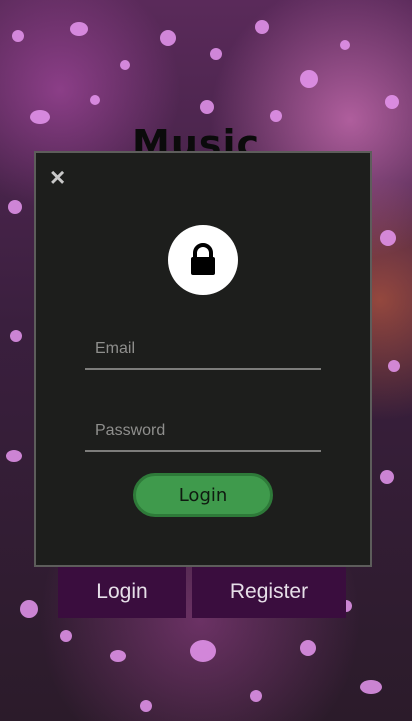 Image resolution: width=412 pixels, height=721 pixels. Describe the element at coordinates (122, 592) in the screenshot. I see `login-button: Login` at that location.